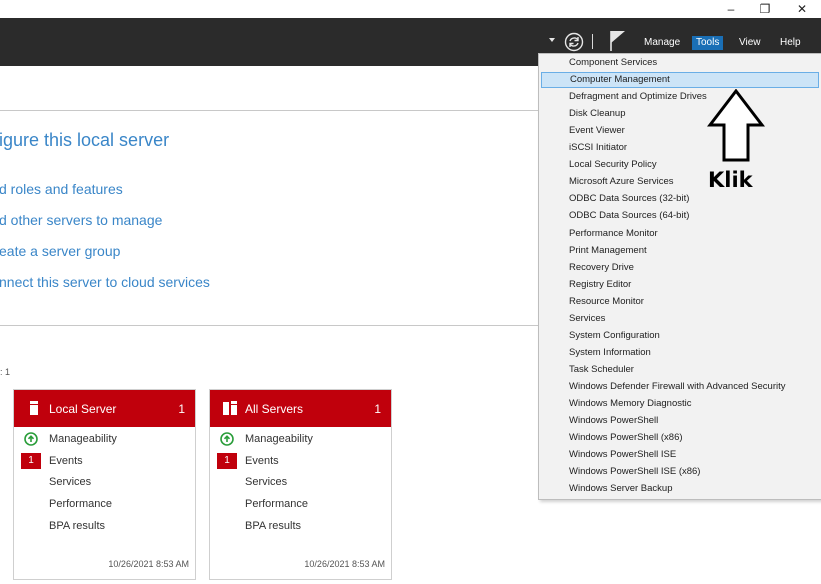 The height and width of the screenshot is (584, 821). What do you see at coordinates (680, 182) in the screenshot?
I see `tools-menu-item: Microsoft Azure Services` at bounding box center [680, 182].